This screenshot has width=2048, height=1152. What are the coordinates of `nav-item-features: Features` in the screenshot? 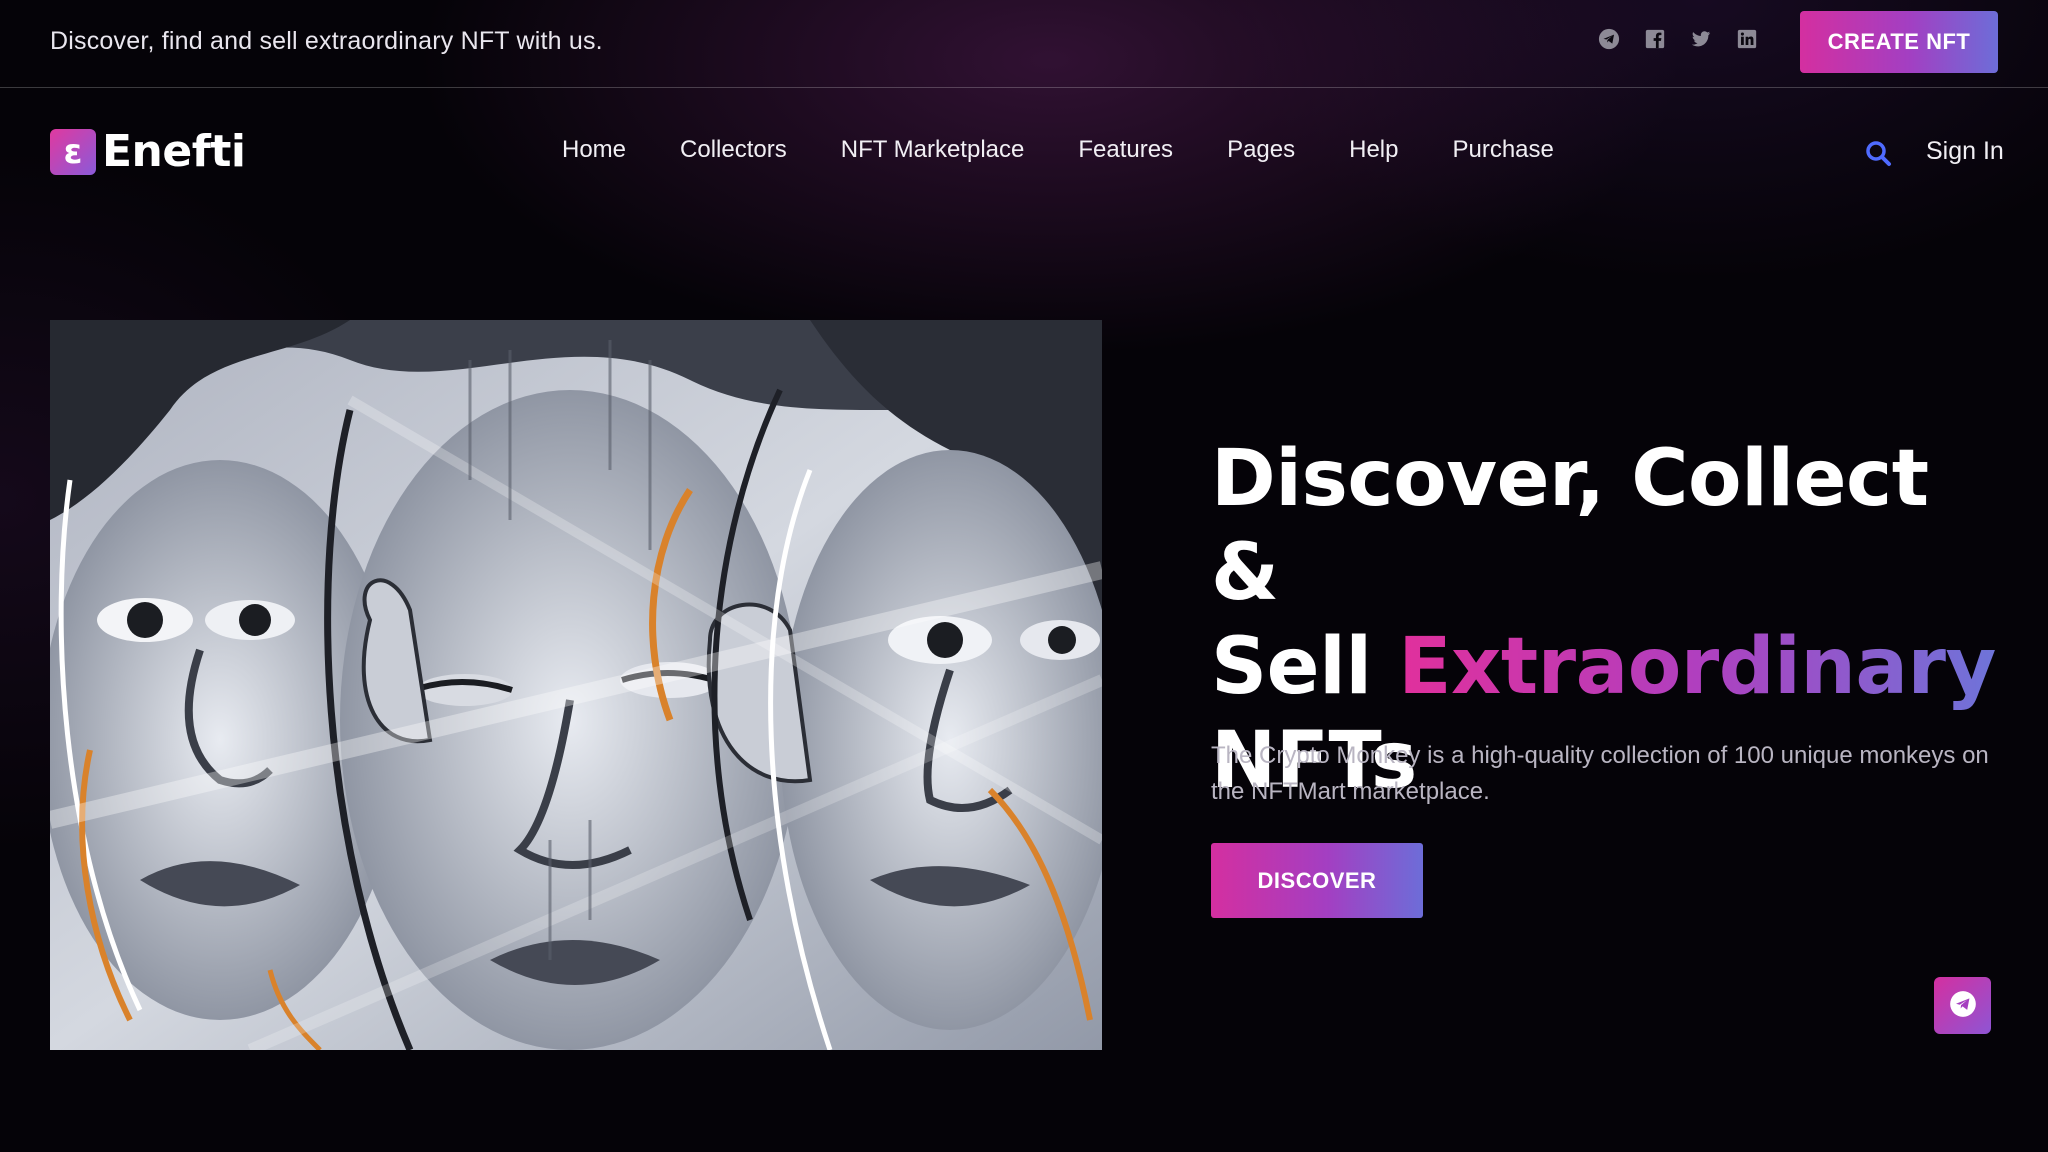 It's located at (1125, 150).